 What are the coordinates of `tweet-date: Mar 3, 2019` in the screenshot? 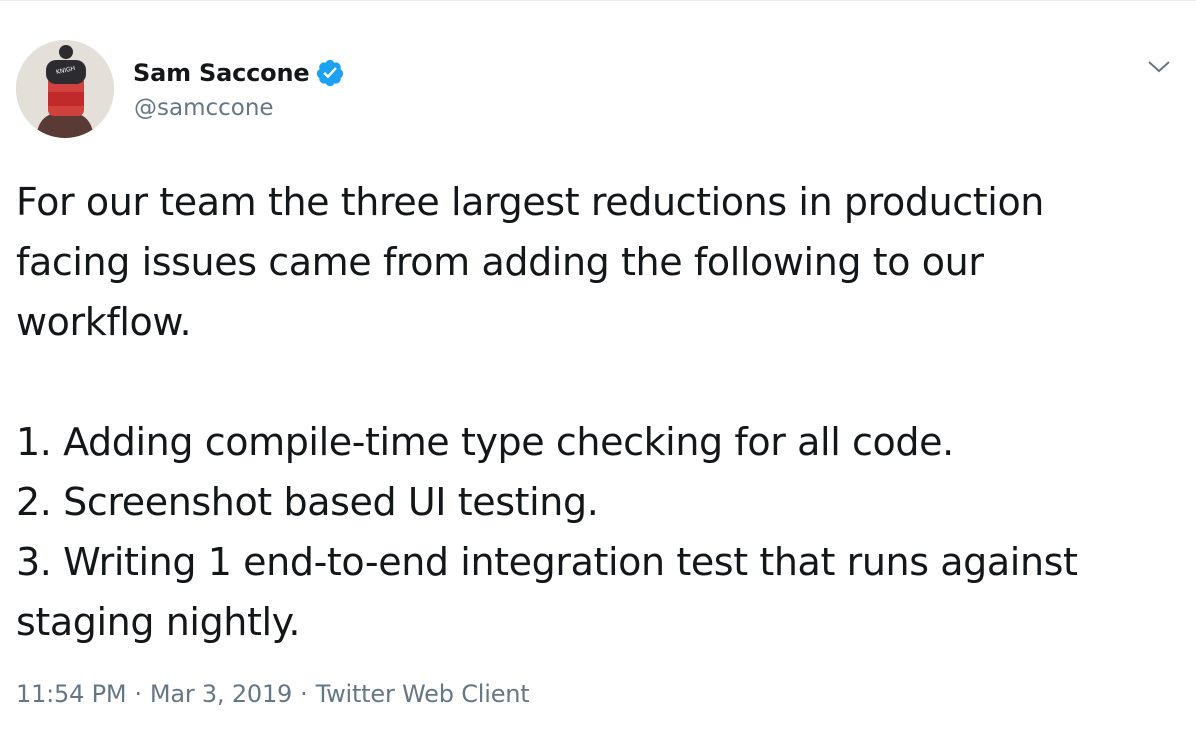 It's located at (221, 694).